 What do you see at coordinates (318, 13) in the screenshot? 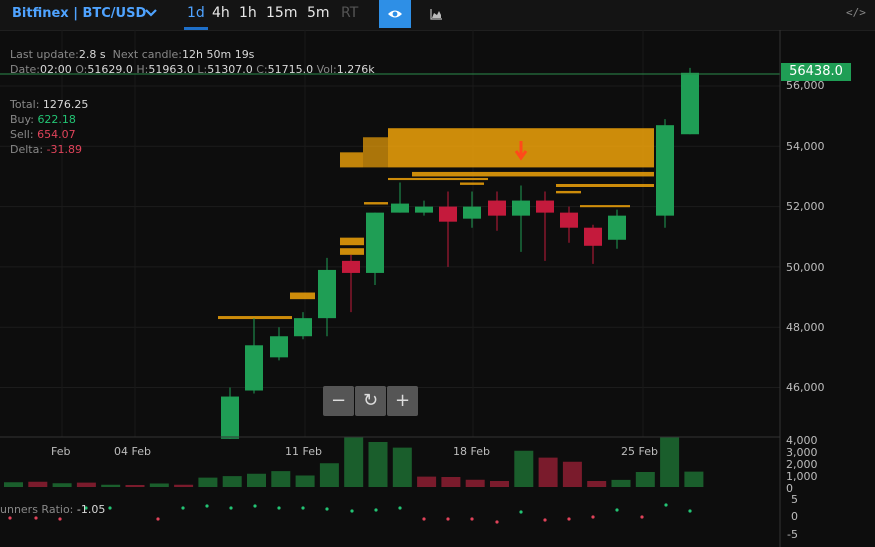
I see `timeframe-5m: 5m` at bounding box center [318, 13].